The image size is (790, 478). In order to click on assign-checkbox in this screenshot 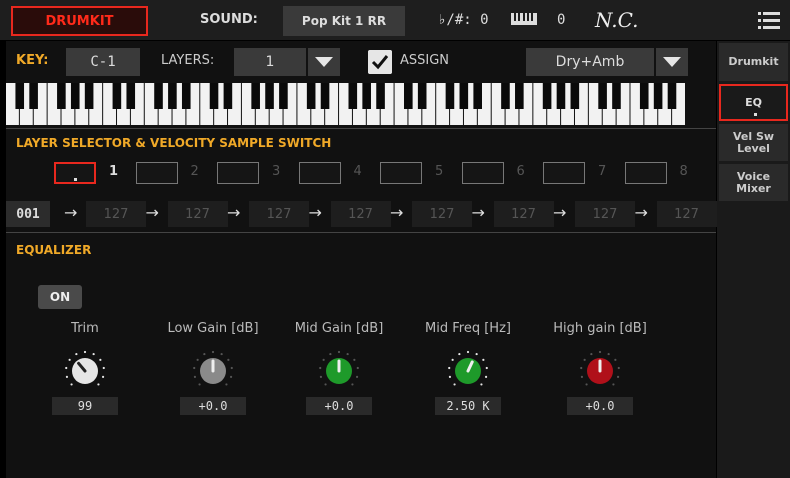, I will do `click(380, 62)`.